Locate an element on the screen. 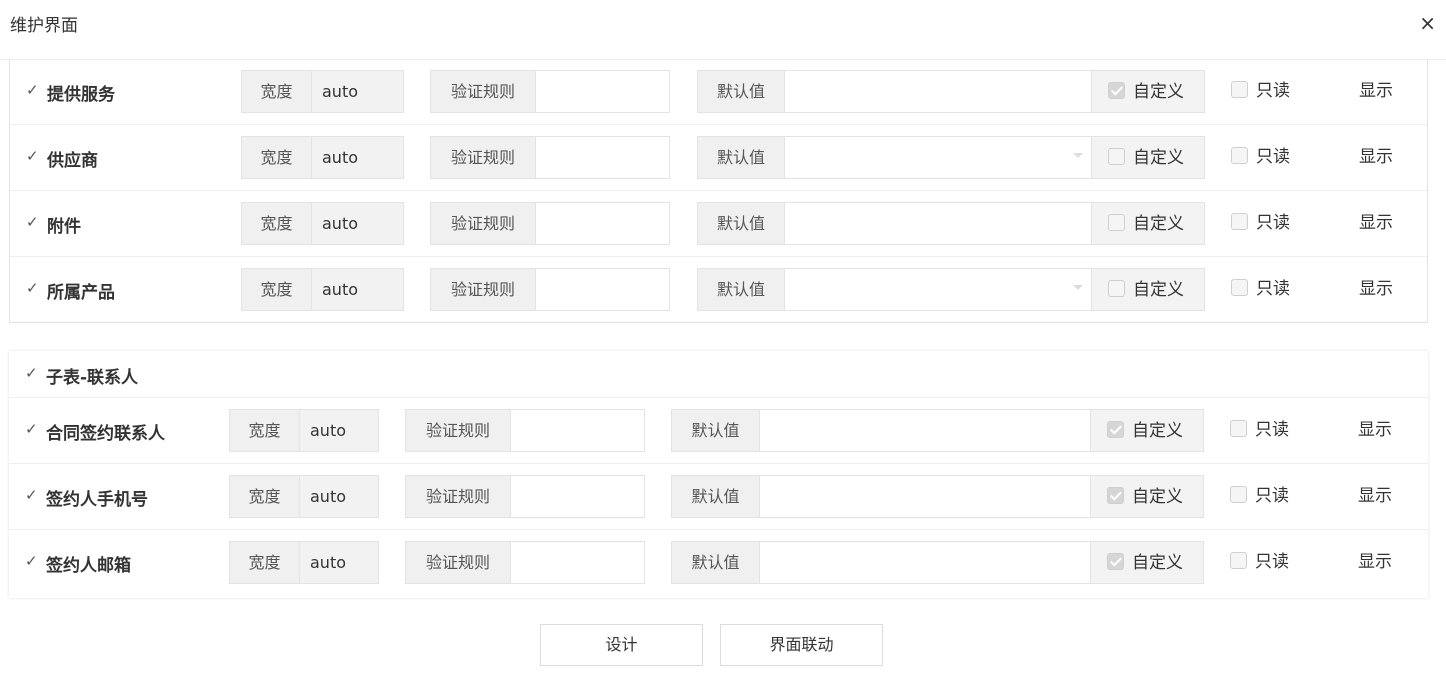 This screenshot has height=684, width=1446. field-name: 合同签约联系人 is located at coordinates (105, 434).